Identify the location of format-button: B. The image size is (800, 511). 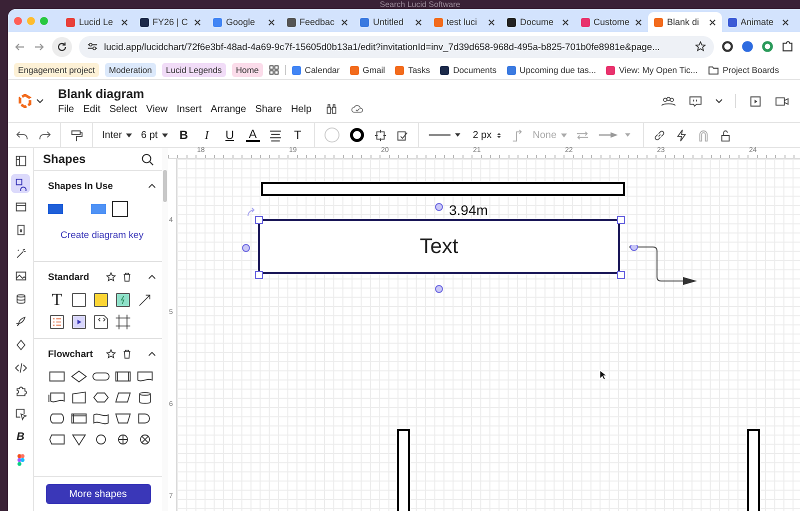
(183, 135).